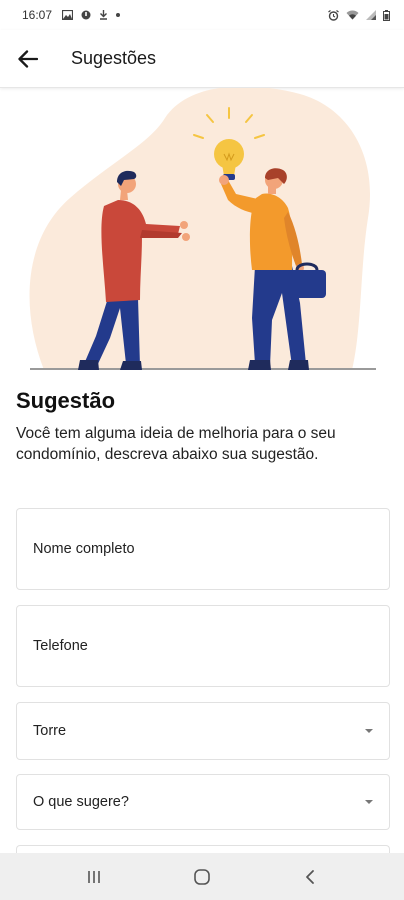 This screenshot has height=900, width=404. I want to click on system-nav-bar, so click(202, 876).